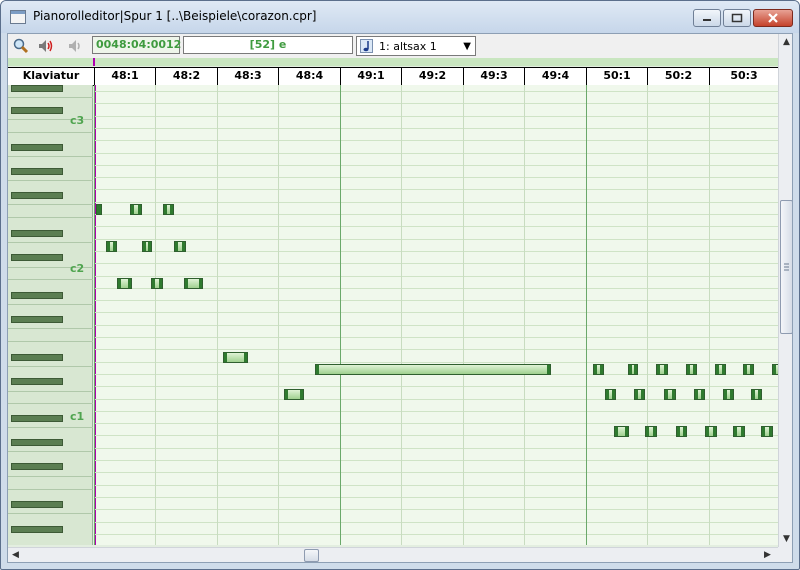  What do you see at coordinates (493, 76) in the screenshot?
I see `ruler-beat-6: 49:3` at bounding box center [493, 76].